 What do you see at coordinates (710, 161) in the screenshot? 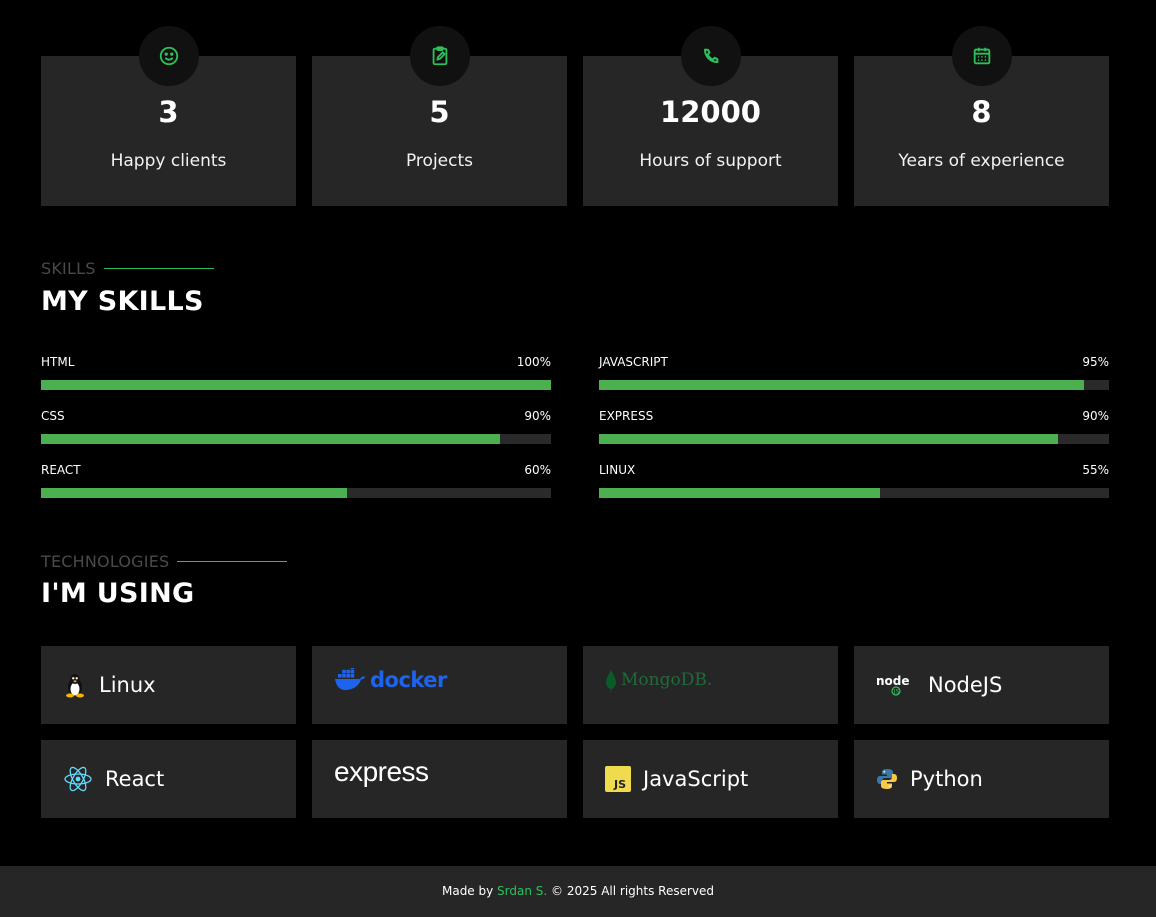
I see `stat-label: Hours of support` at bounding box center [710, 161].